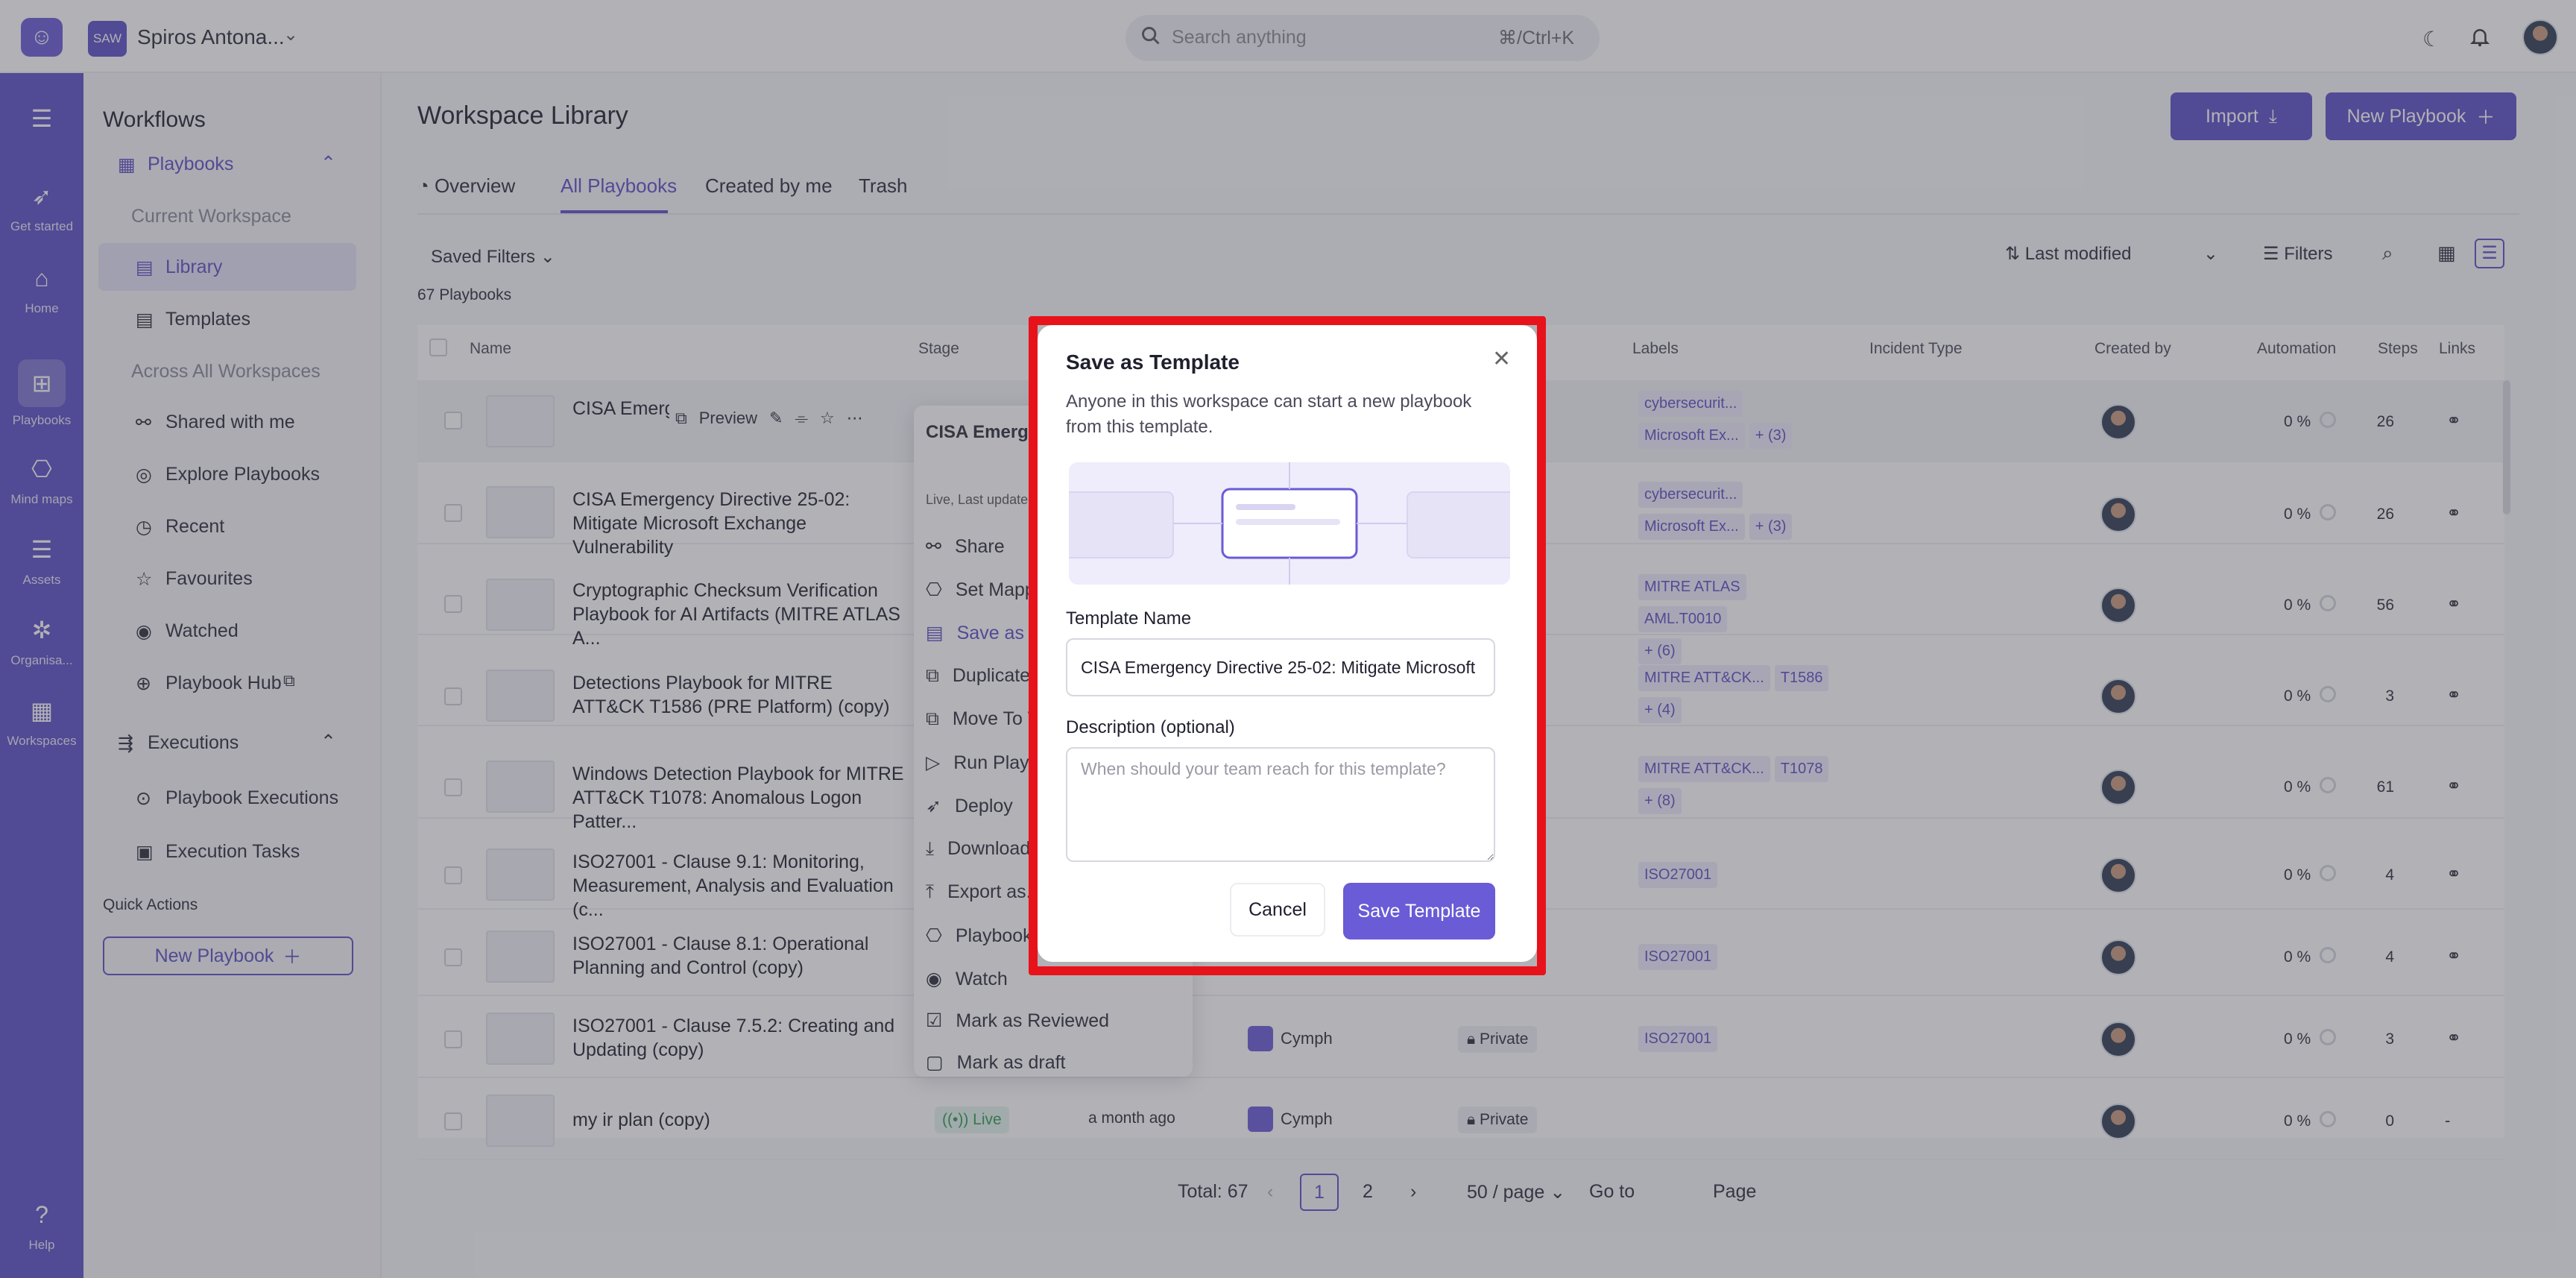  What do you see at coordinates (1153, 362) in the screenshot?
I see `dialog-title: Save as Template` at bounding box center [1153, 362].